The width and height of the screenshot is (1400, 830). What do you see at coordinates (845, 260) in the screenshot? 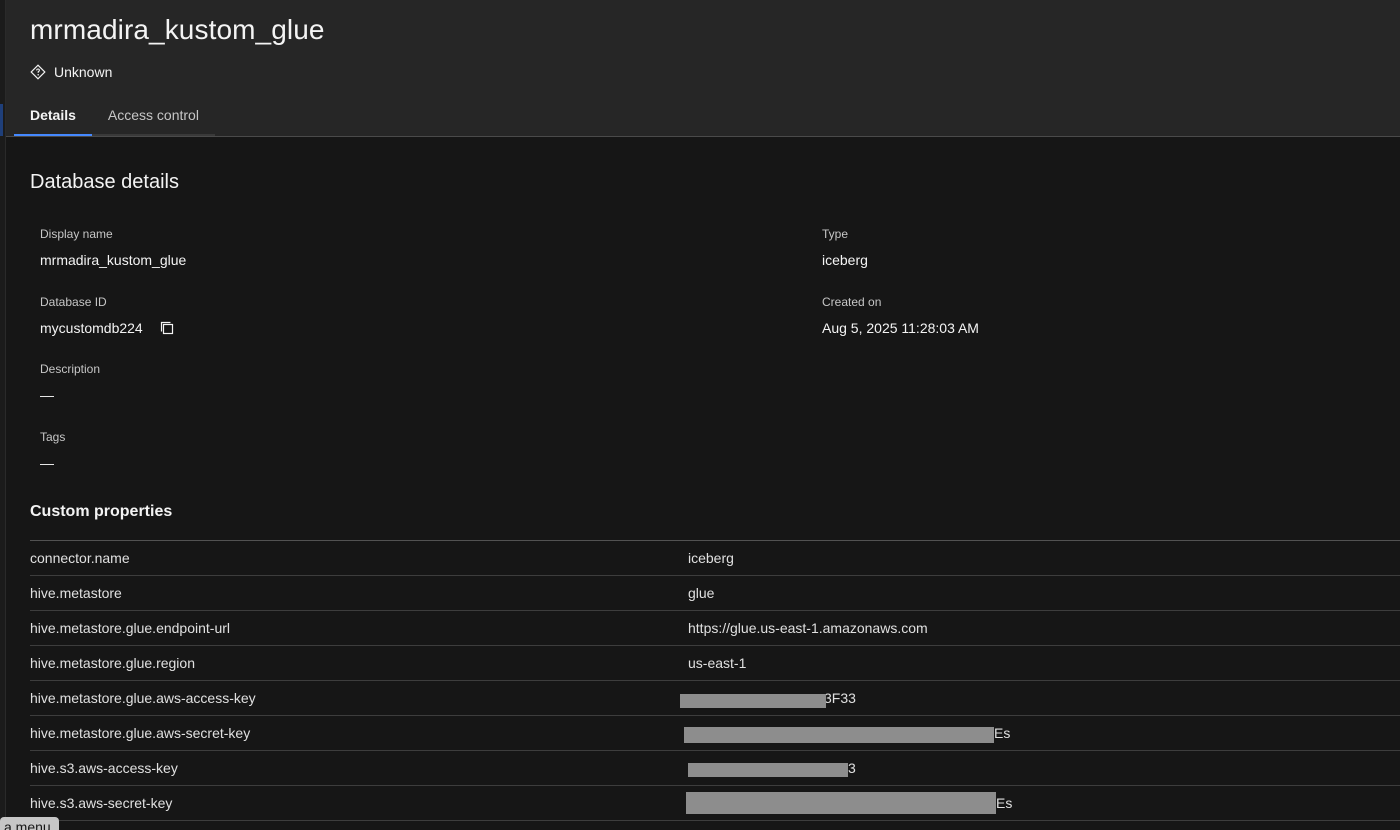
I see `type-value: iceberg` at bounding box center [845, 260].